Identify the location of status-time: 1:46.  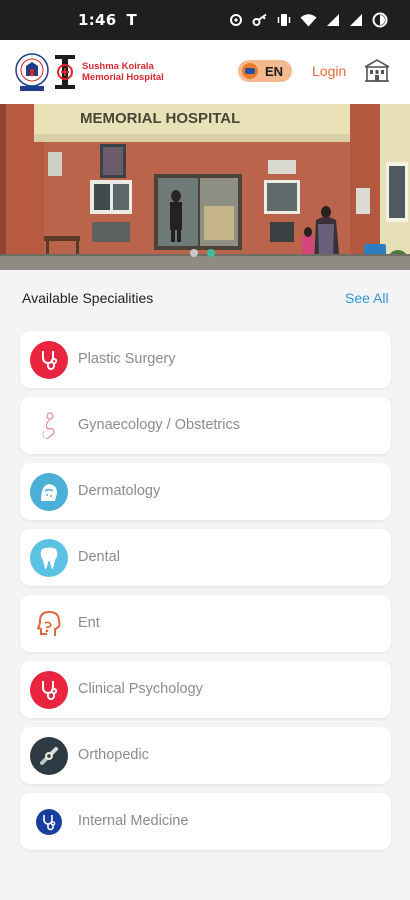
(97, 20).